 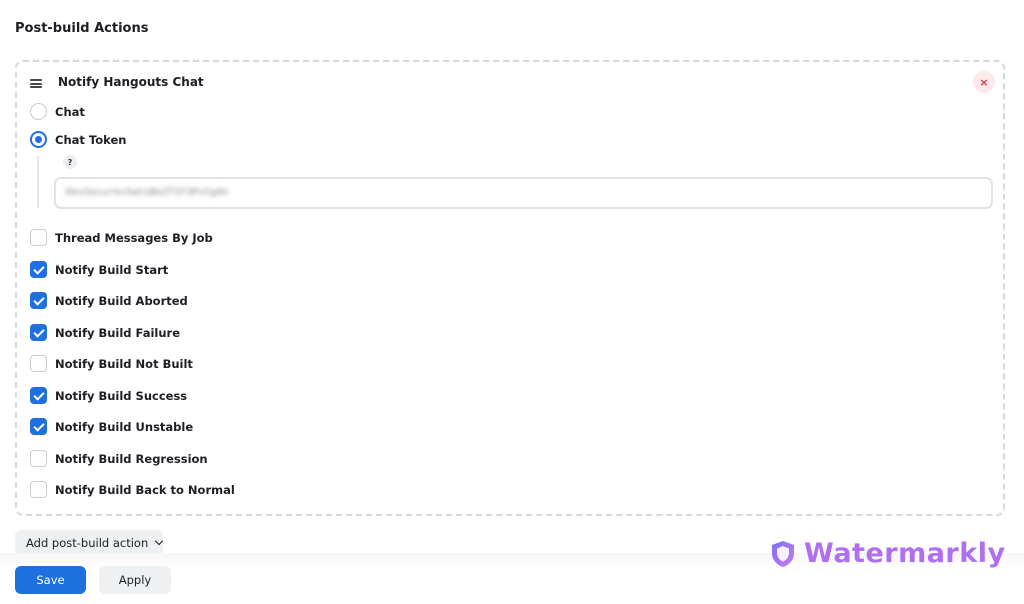 I want to click on watermark: Watermarkly, so click(x=888, y=553).